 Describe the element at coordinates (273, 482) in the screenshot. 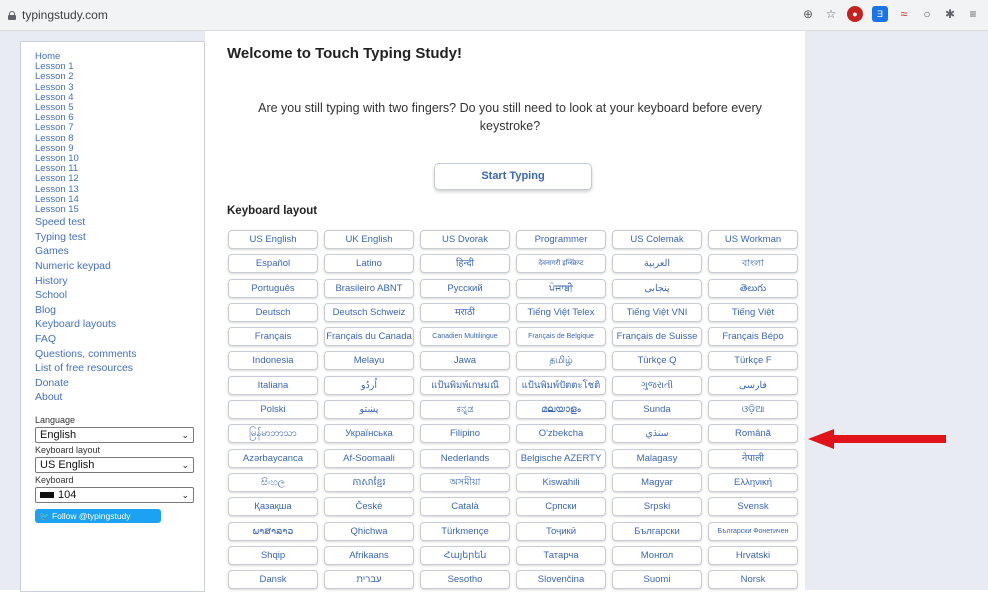

I see `layout-button: සිංහල` at that location.